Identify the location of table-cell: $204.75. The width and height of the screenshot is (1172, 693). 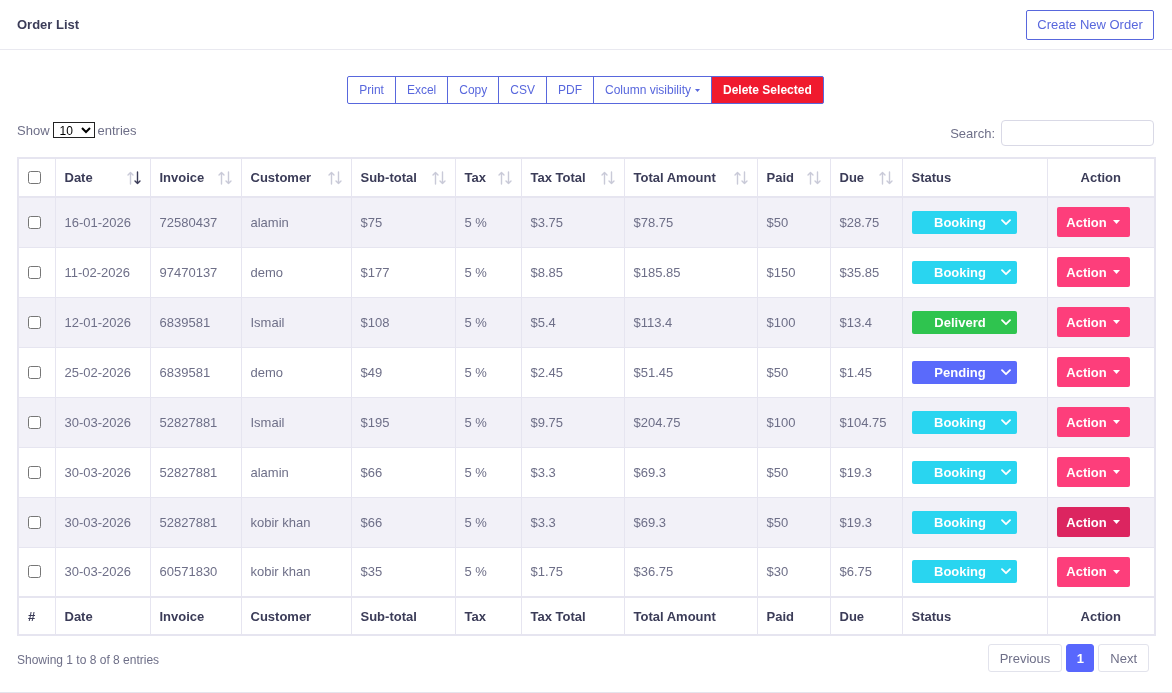
(690, 422).